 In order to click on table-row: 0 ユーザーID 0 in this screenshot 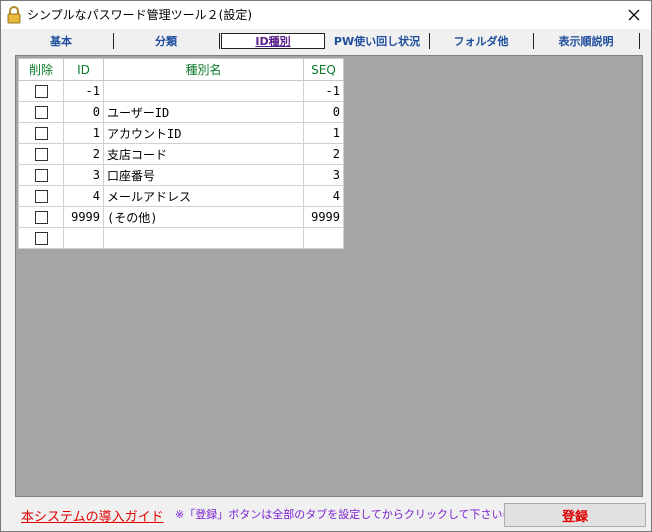, I will do `click(181, 112)`.